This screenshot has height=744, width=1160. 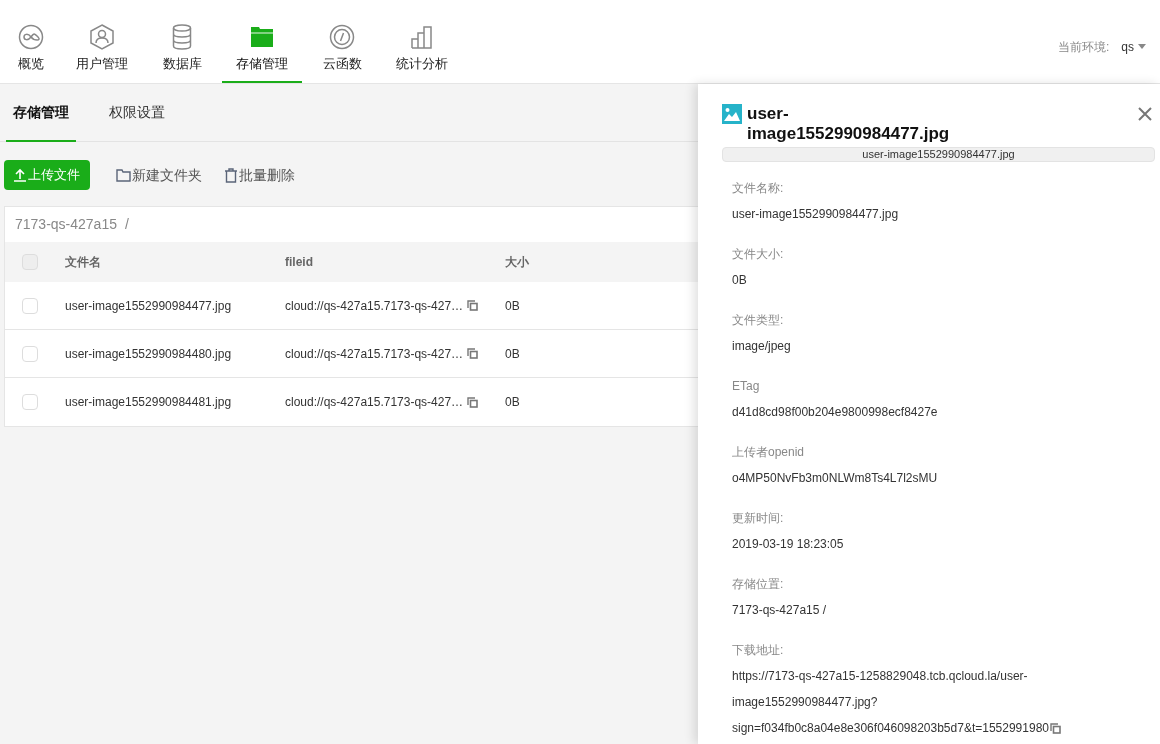 I want to click on close-icon, so click(x=1145, y=114).